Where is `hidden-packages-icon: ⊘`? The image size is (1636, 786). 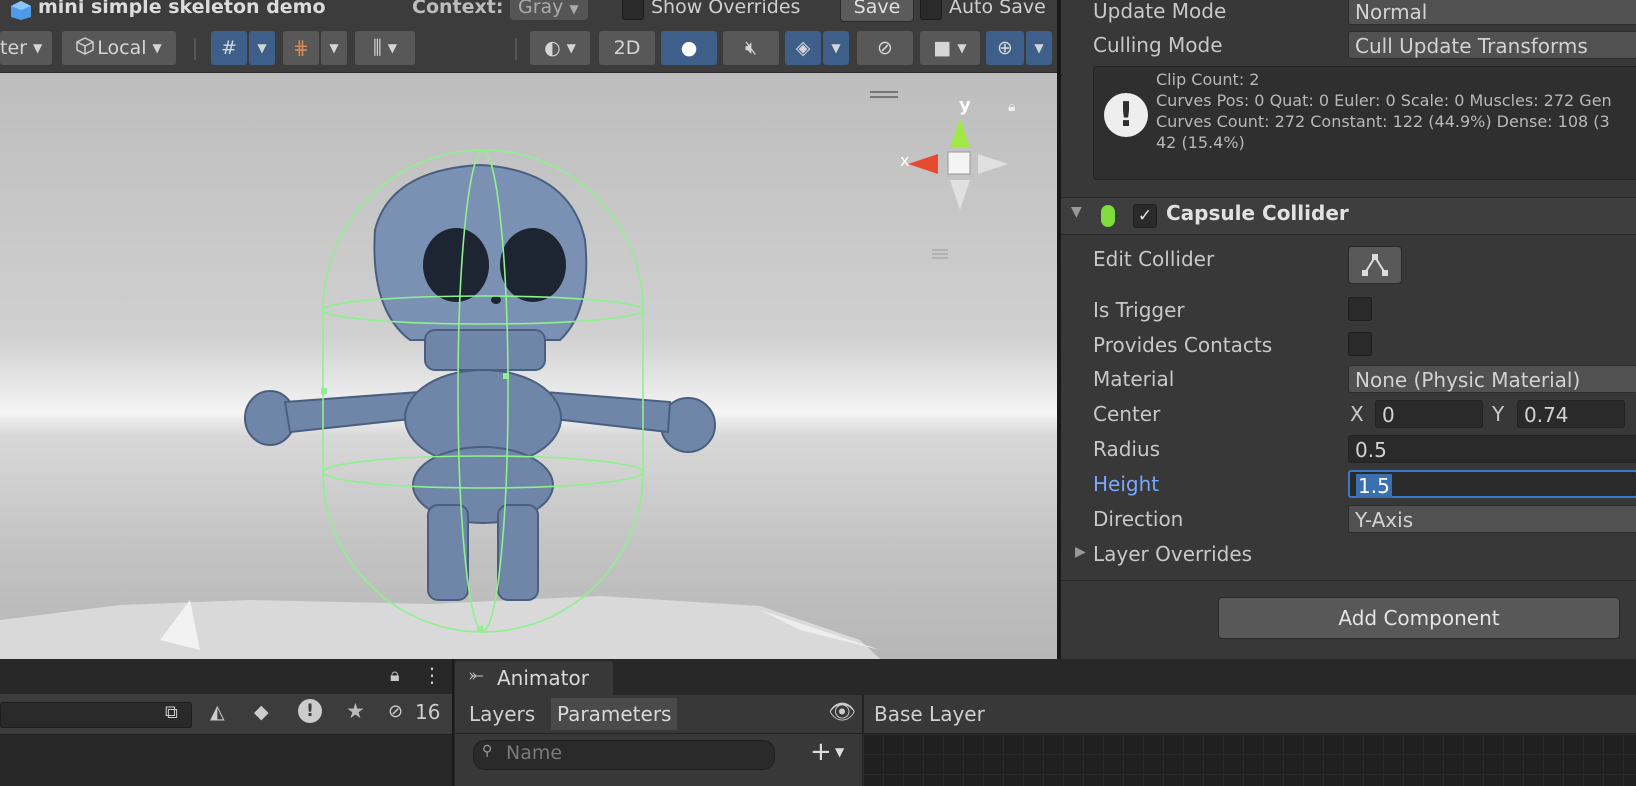
hidden-packages-icon: ⊘ is located at coordinates (395, 711).